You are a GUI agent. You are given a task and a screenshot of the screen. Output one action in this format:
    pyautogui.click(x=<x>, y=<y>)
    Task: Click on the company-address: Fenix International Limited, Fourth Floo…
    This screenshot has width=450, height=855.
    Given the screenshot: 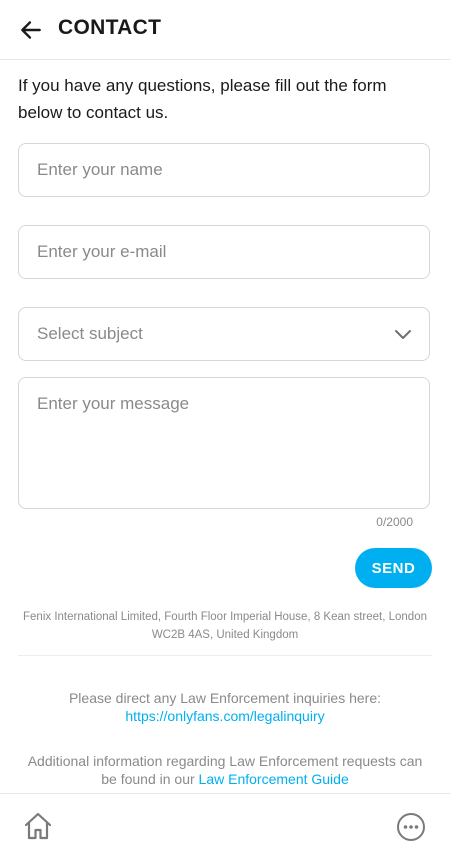 What is the action you would take?
    pyautogui.click(x=225, y=626)
    